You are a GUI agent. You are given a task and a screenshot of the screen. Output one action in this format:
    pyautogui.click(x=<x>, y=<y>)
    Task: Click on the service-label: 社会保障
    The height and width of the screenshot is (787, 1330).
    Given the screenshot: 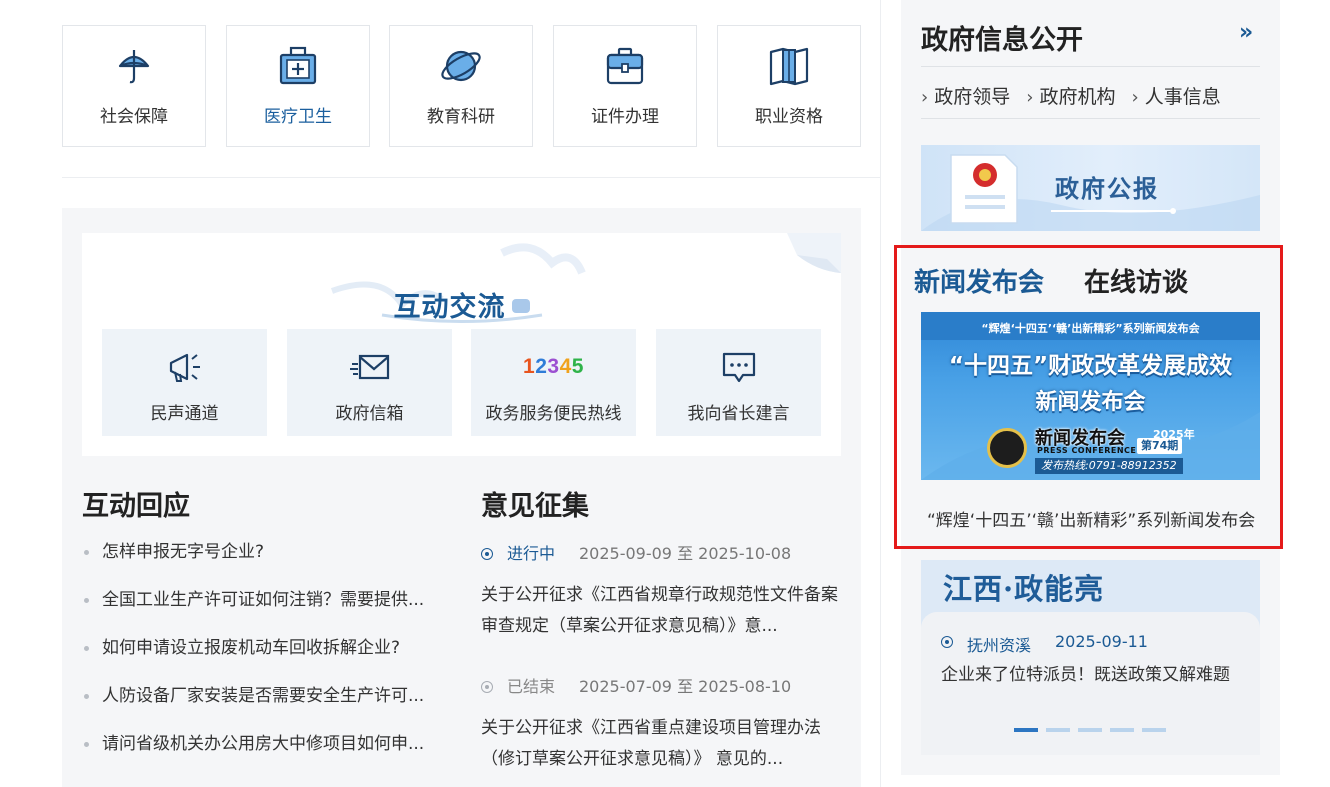 What is the action you would take?
    pyautogui.click(x=134, y=117)
    